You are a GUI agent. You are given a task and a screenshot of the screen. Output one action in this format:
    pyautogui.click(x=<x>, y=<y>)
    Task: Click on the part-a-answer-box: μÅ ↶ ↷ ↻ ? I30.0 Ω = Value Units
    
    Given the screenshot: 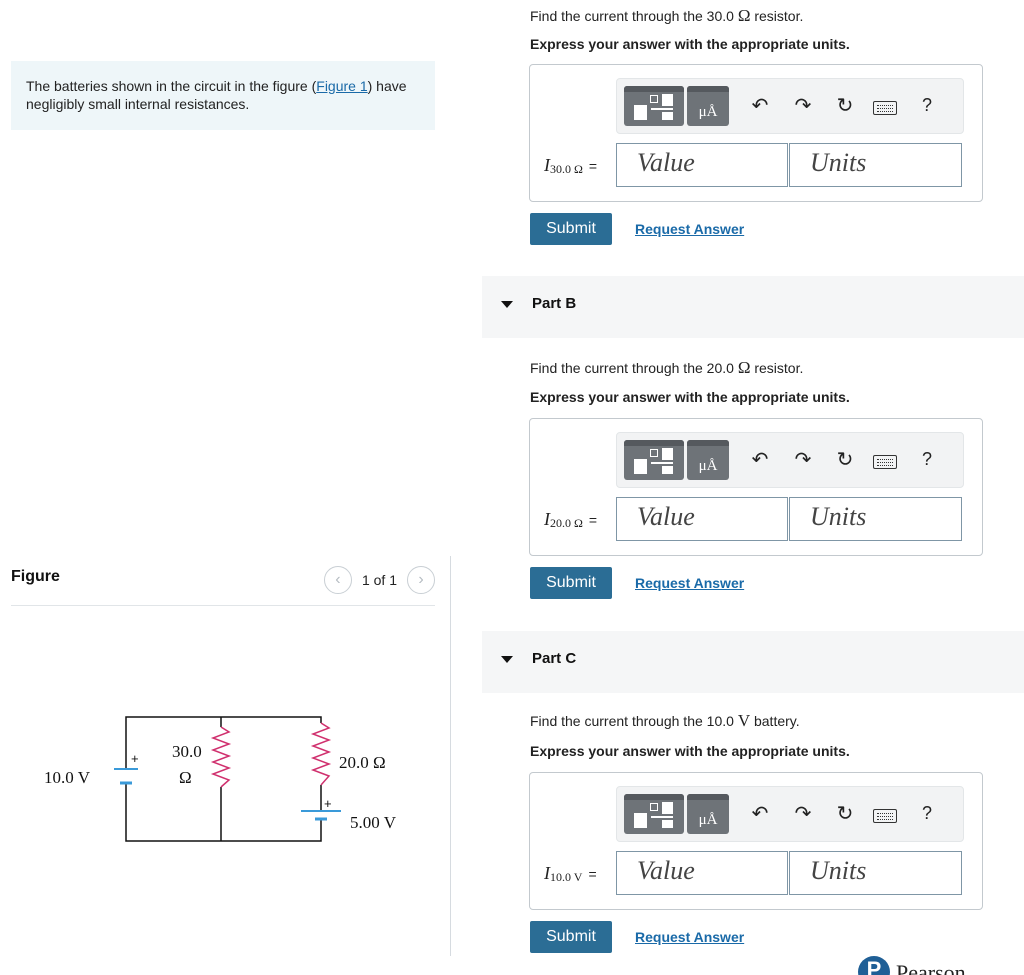 What is the action you would take?
    pyautogui.click(x=756, y=133)
    